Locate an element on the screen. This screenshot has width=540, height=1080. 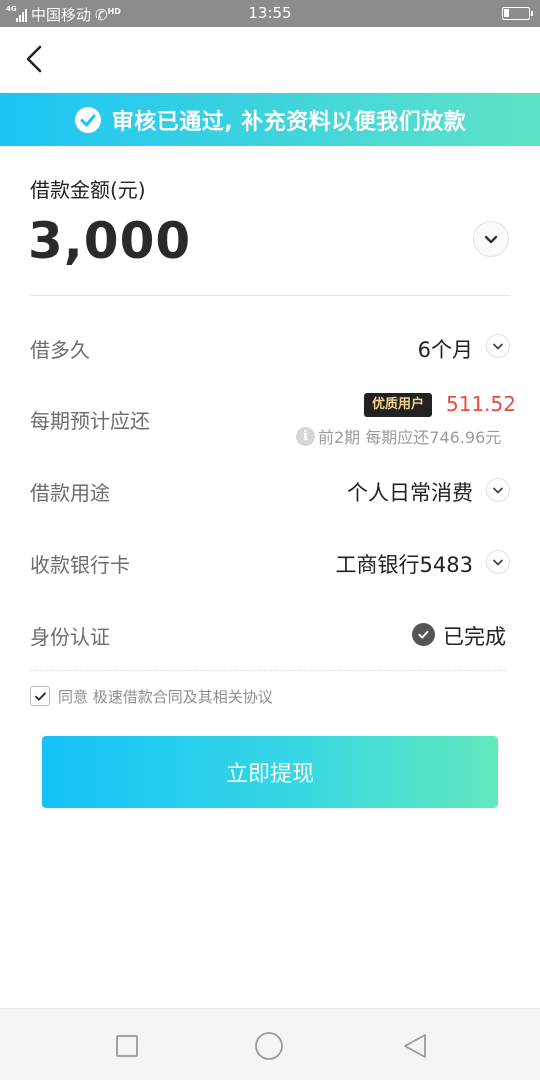
purpose-dropdown-button is located at coordinates (498, 490).